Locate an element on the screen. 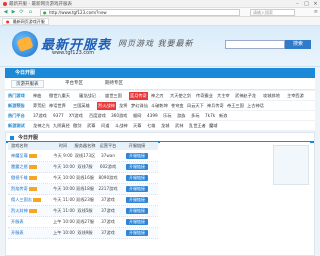 This screenshot has width=320, height=256. tag-link: 游族 is located at coordinates (181, 116).